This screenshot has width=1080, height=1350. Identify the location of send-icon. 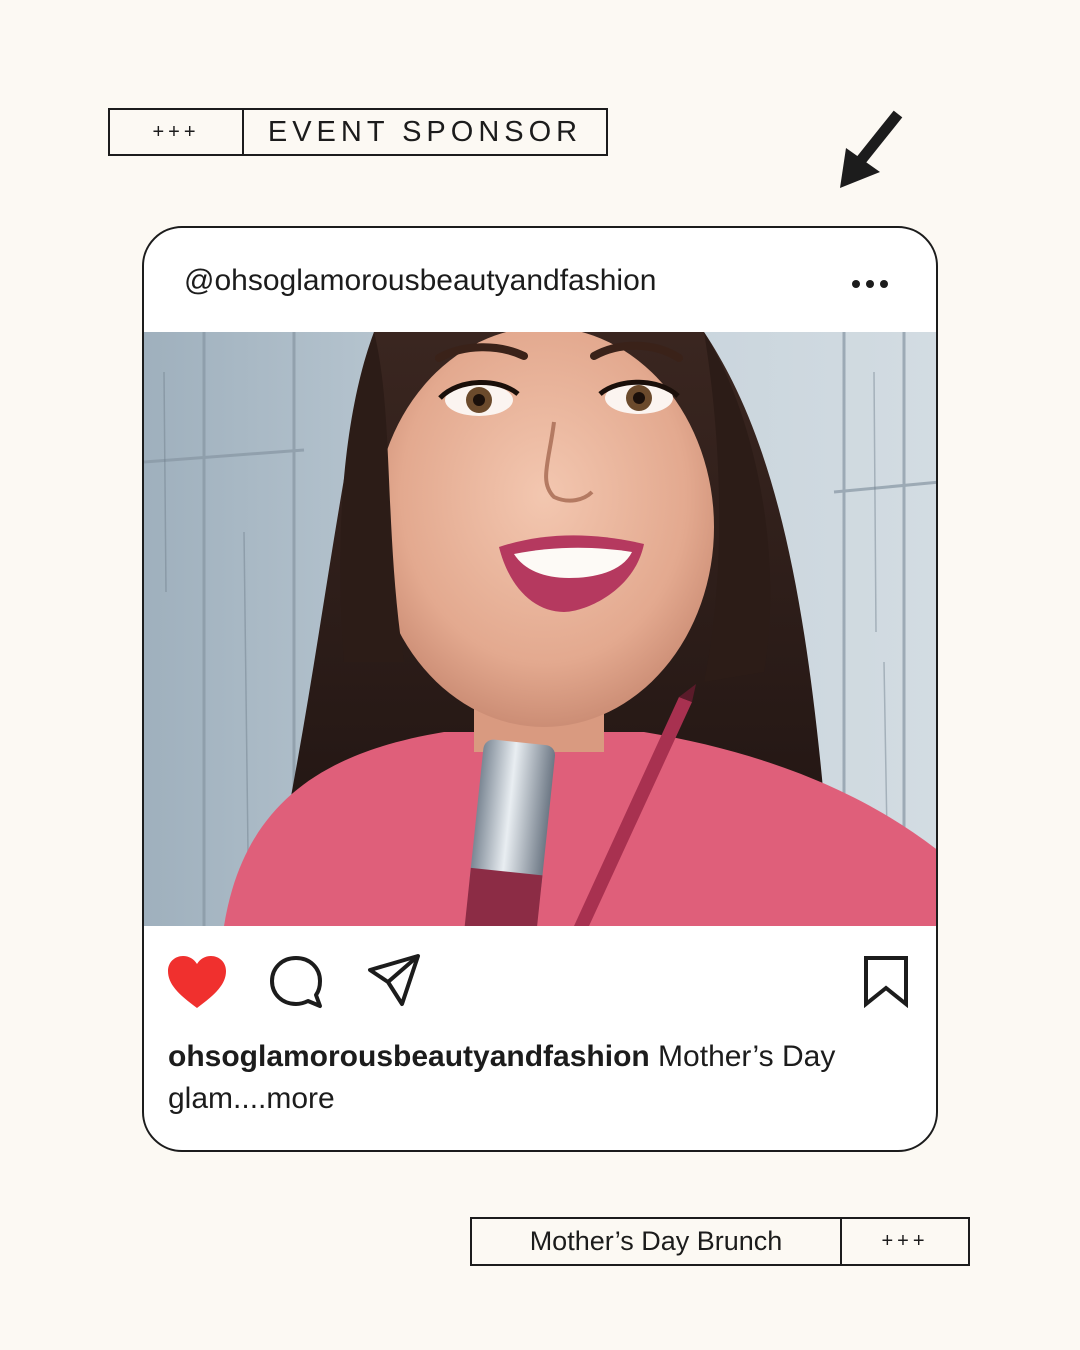
(394, 980).